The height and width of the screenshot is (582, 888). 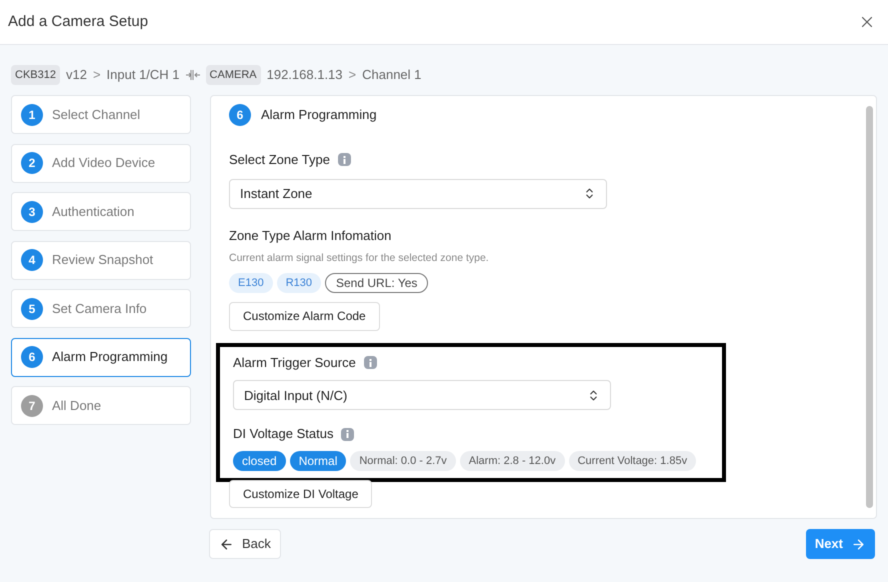 I want to click on status-tag: E130, so click(x=251, y=282).